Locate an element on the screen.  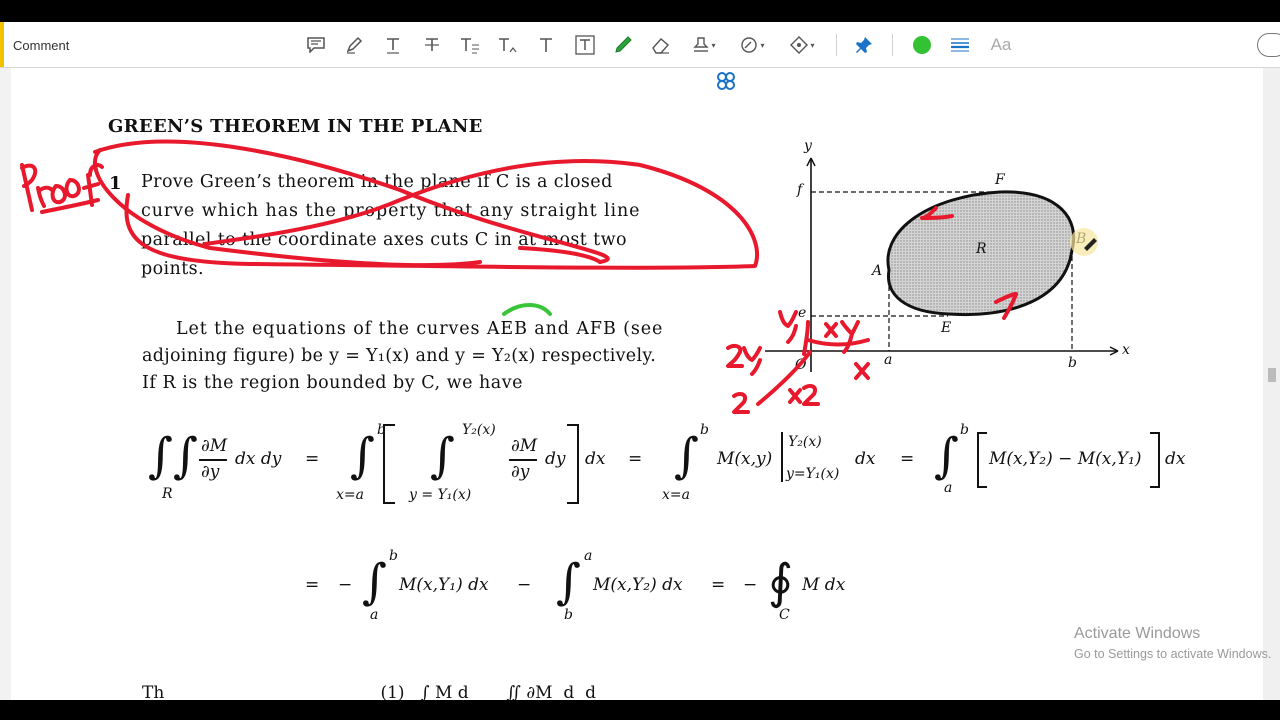
activate-windows-subtitle: Go to Settings to activate Windows. is located at coordinates (1173, 654).